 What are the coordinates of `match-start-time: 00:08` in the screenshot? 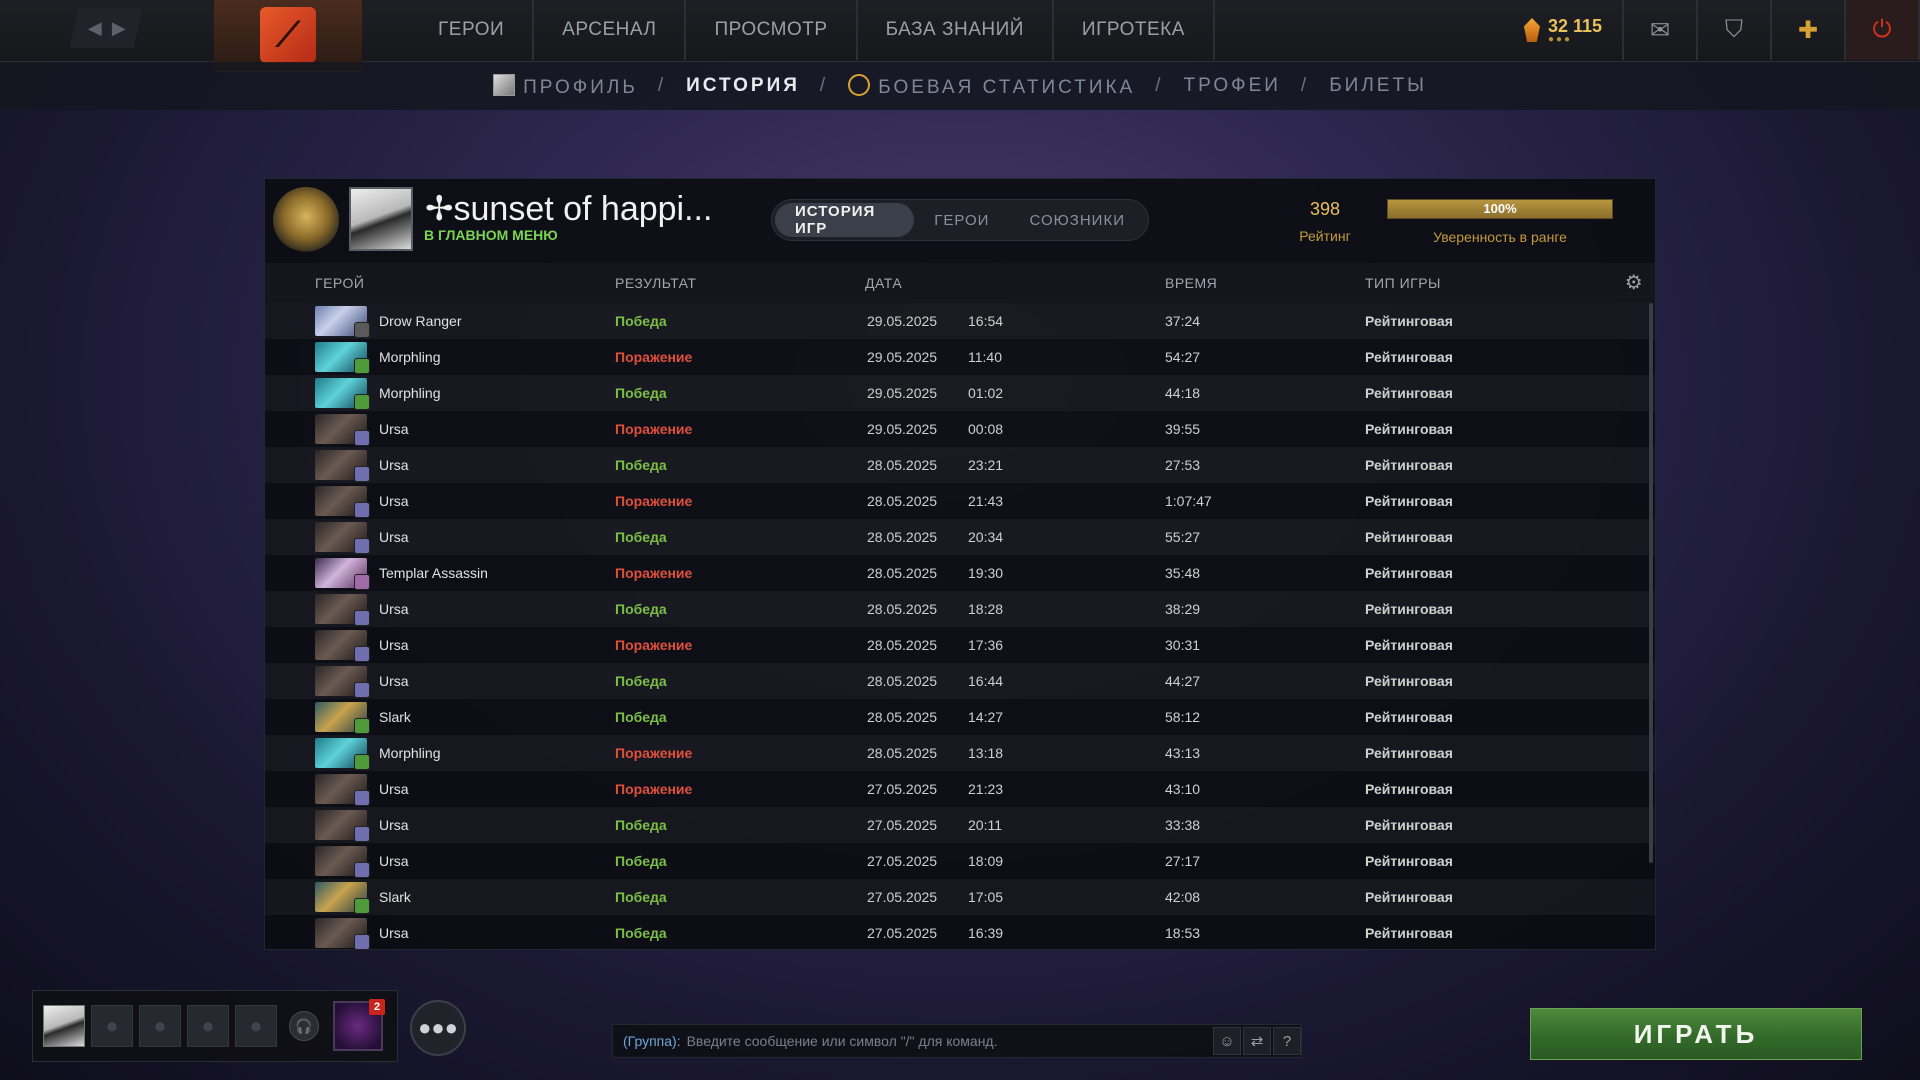 It's located at (986, 429).